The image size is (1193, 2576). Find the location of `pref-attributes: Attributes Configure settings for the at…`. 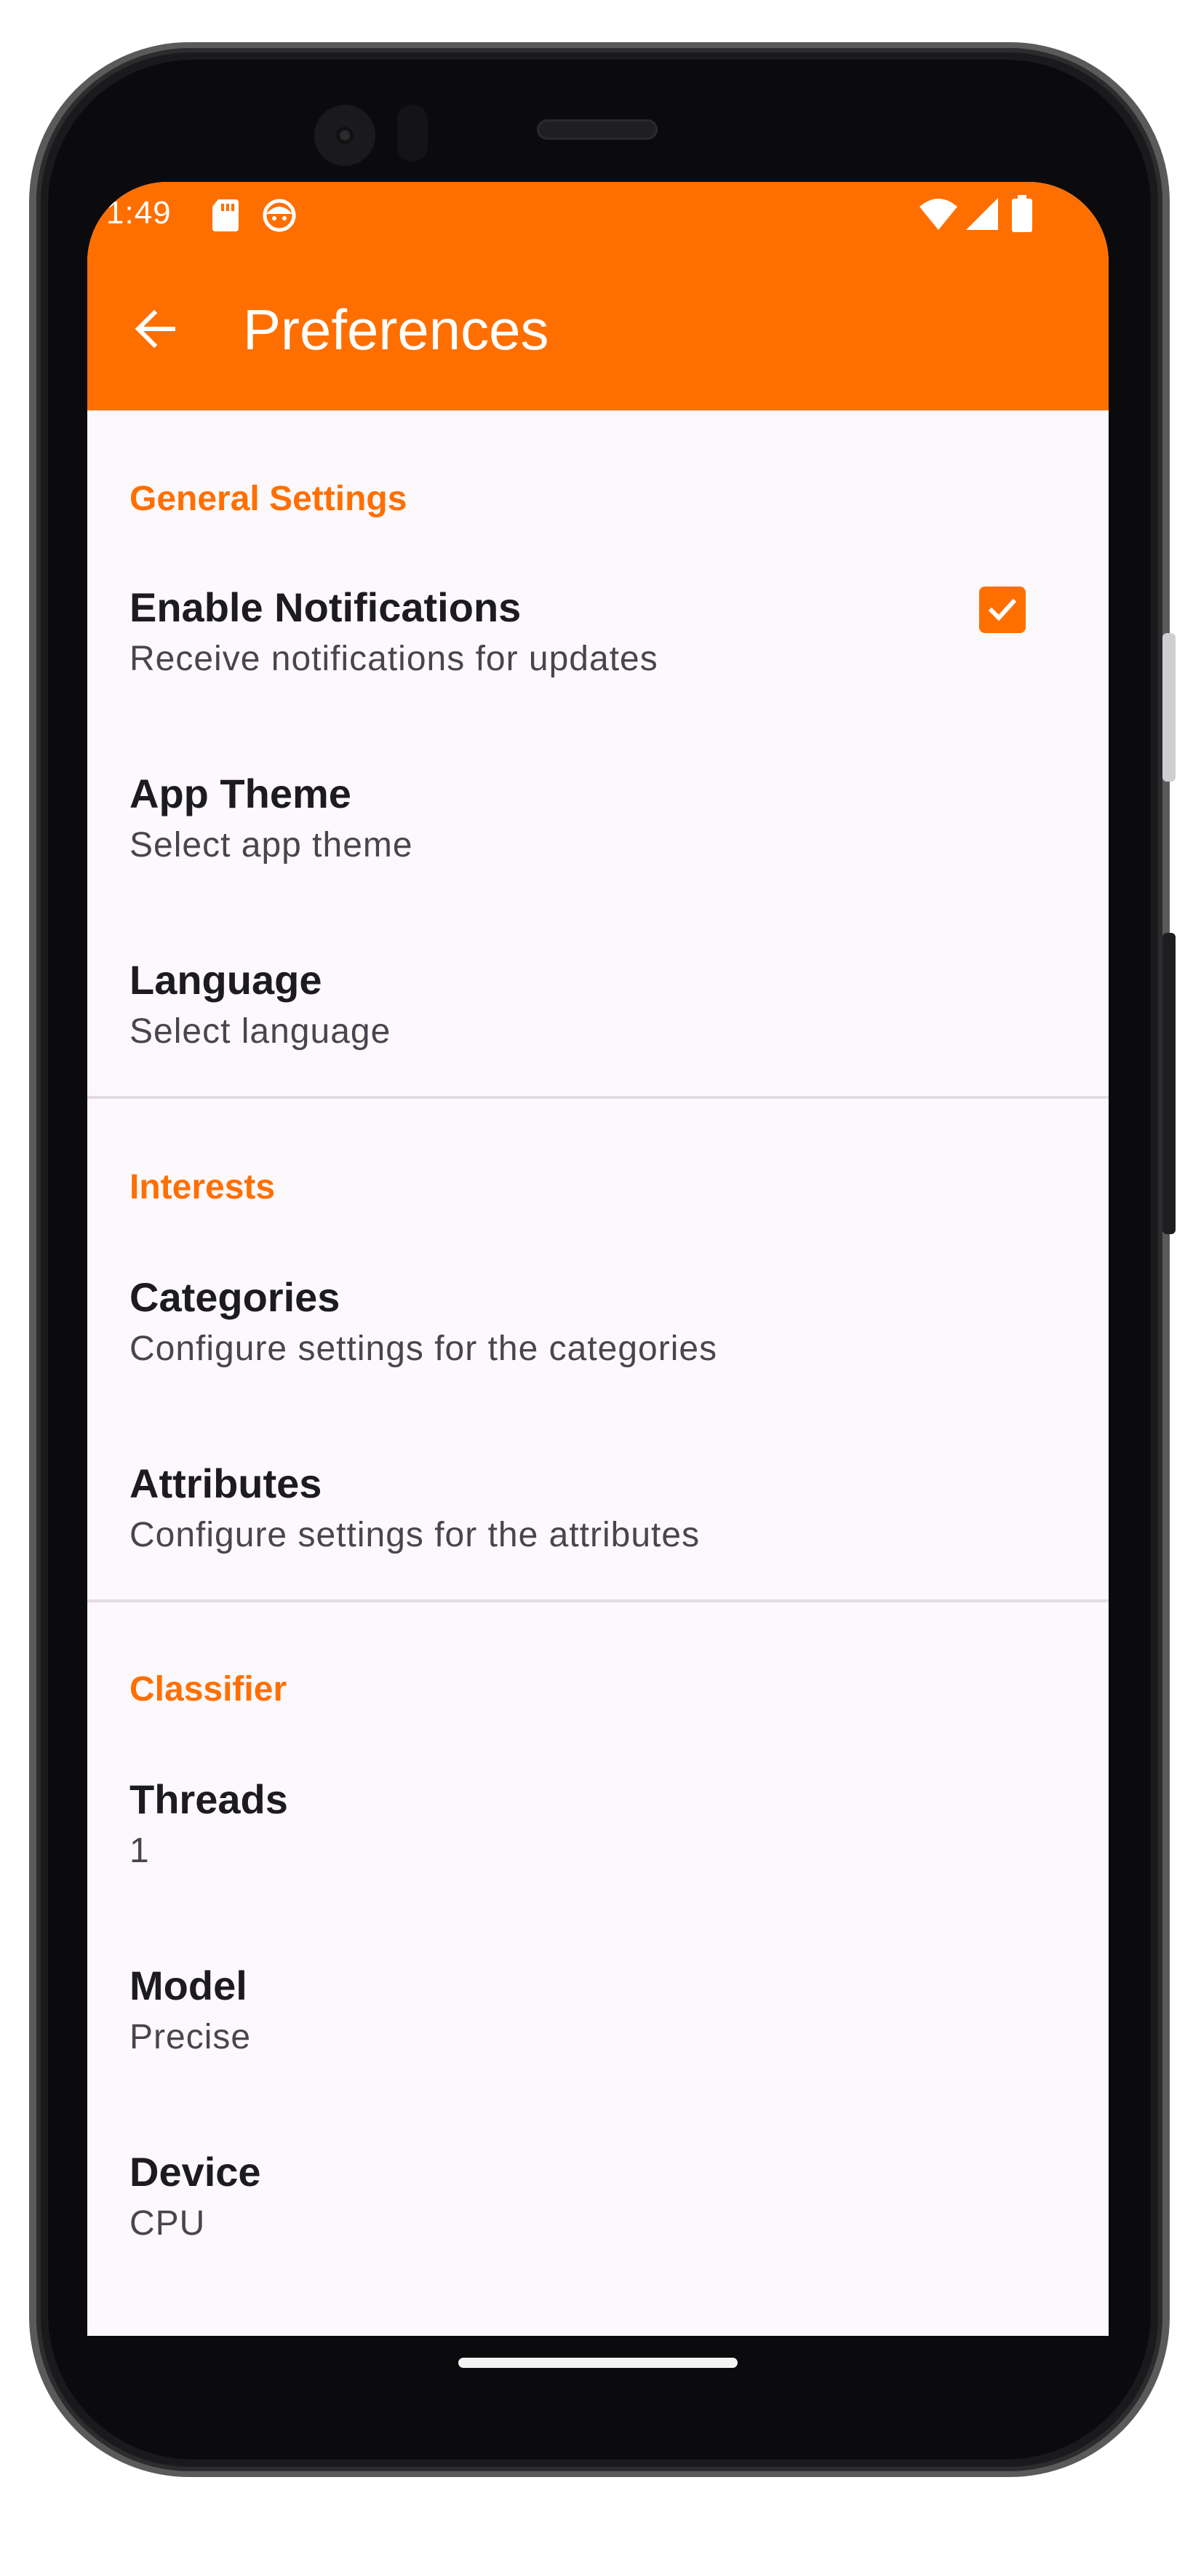

pref-attributes: Attributes Configure settings for the at… is located at coordinates (598, 1554).